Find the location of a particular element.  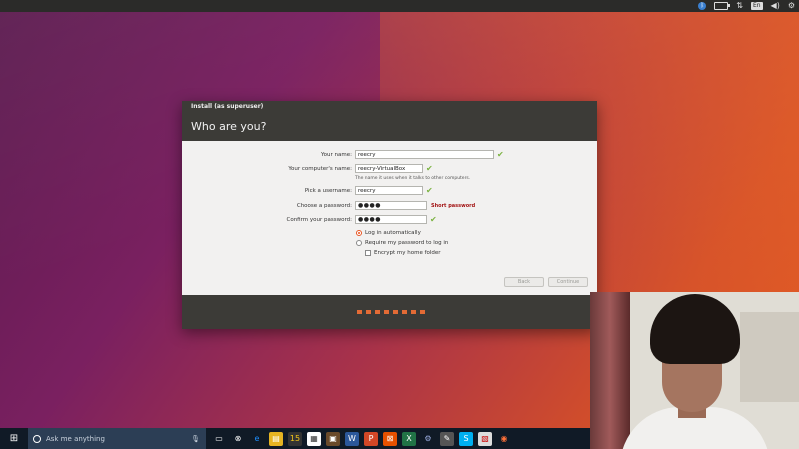

password-label: Choose a password: is located at coordinates (324, 206).